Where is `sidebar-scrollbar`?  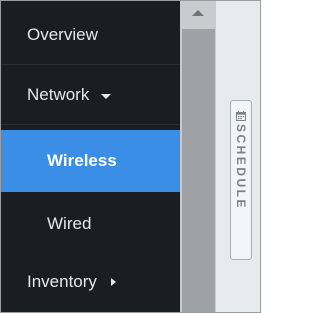
sidebar-scrollbar is located at coordinates (198, 156).